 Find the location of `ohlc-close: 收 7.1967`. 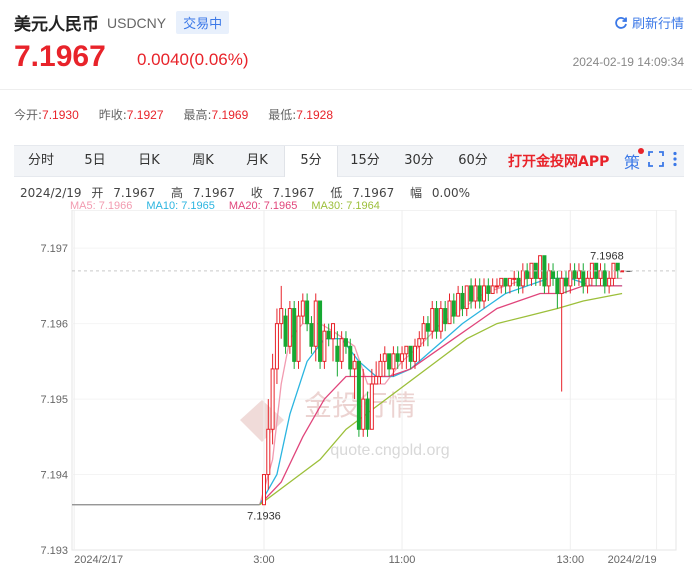

ohlc-close: 收 7.1967 is located at coordinates (282, 193).